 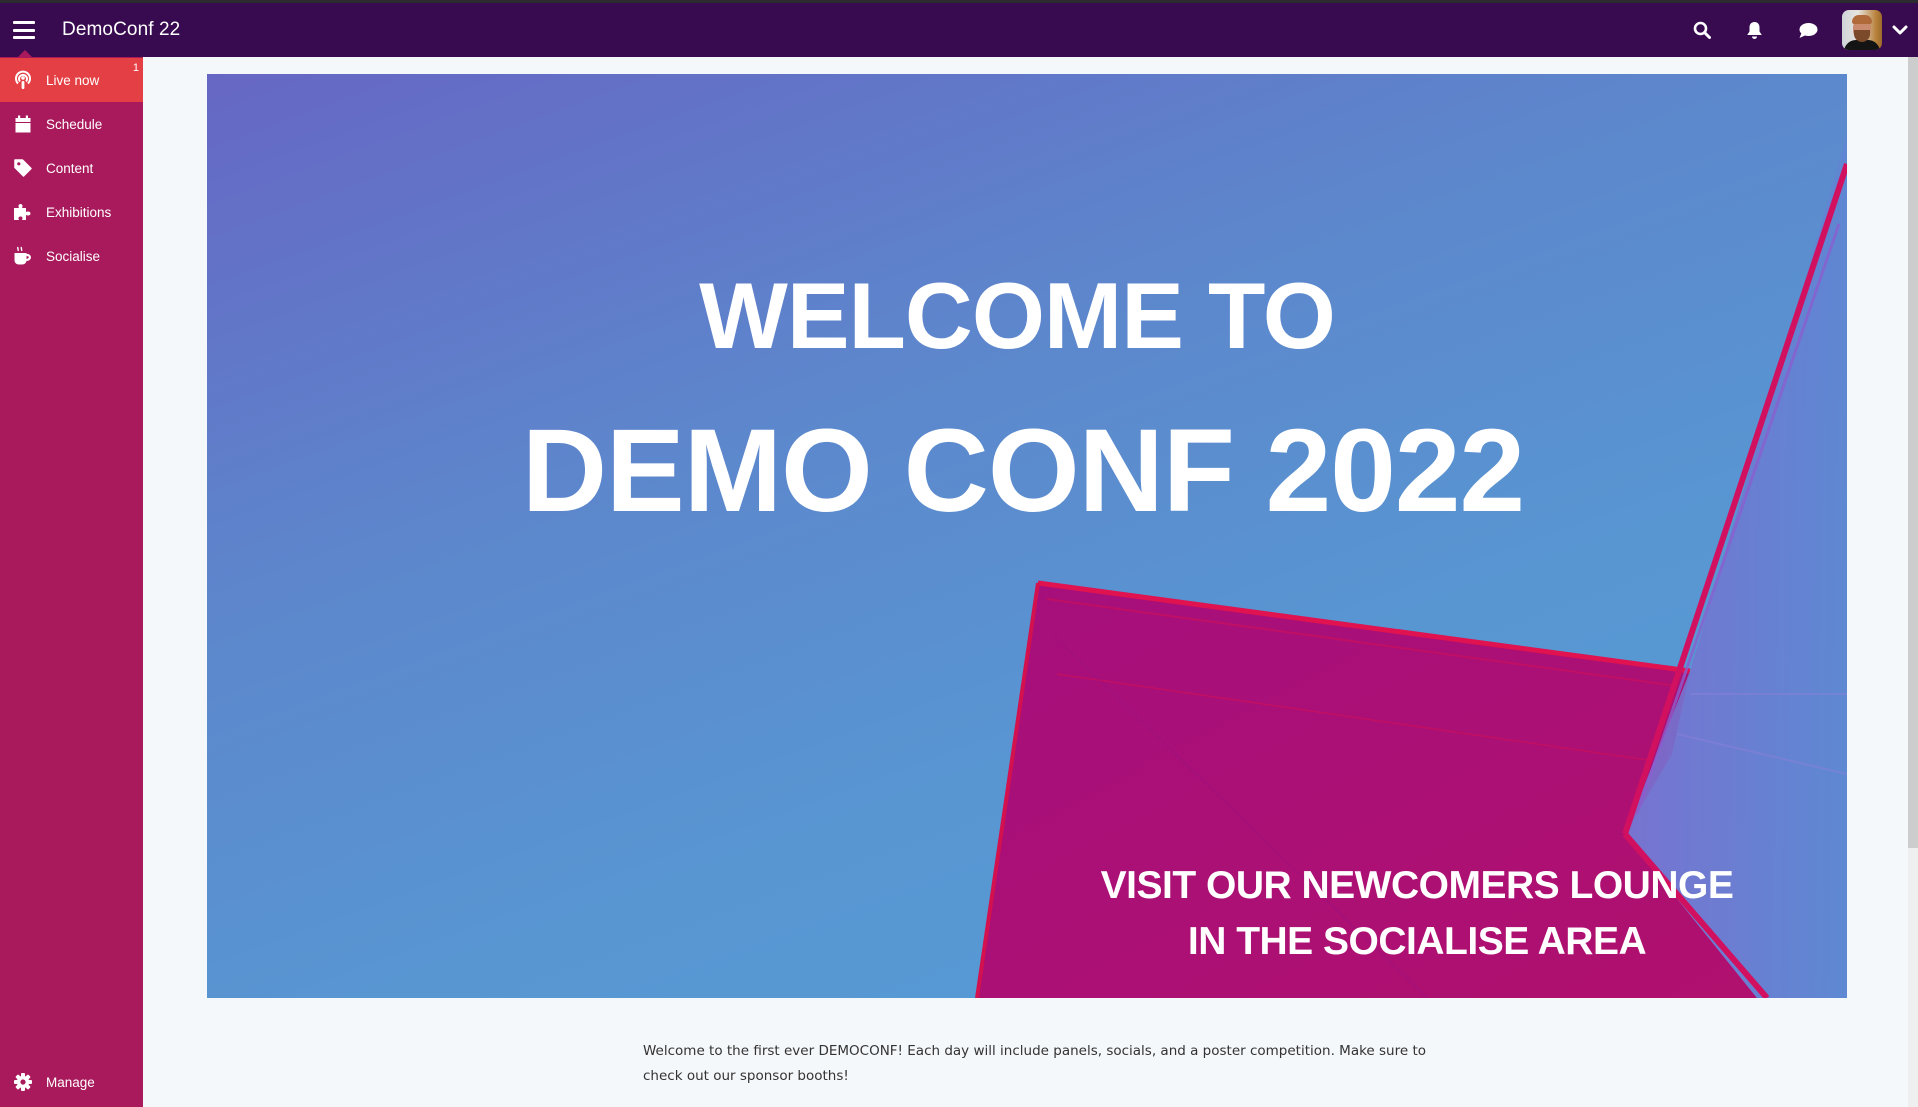 What do you see at coordinates (23, 256) in the screenshot?
I see `coffee-cup-icon` at bounding box center [23, 256].